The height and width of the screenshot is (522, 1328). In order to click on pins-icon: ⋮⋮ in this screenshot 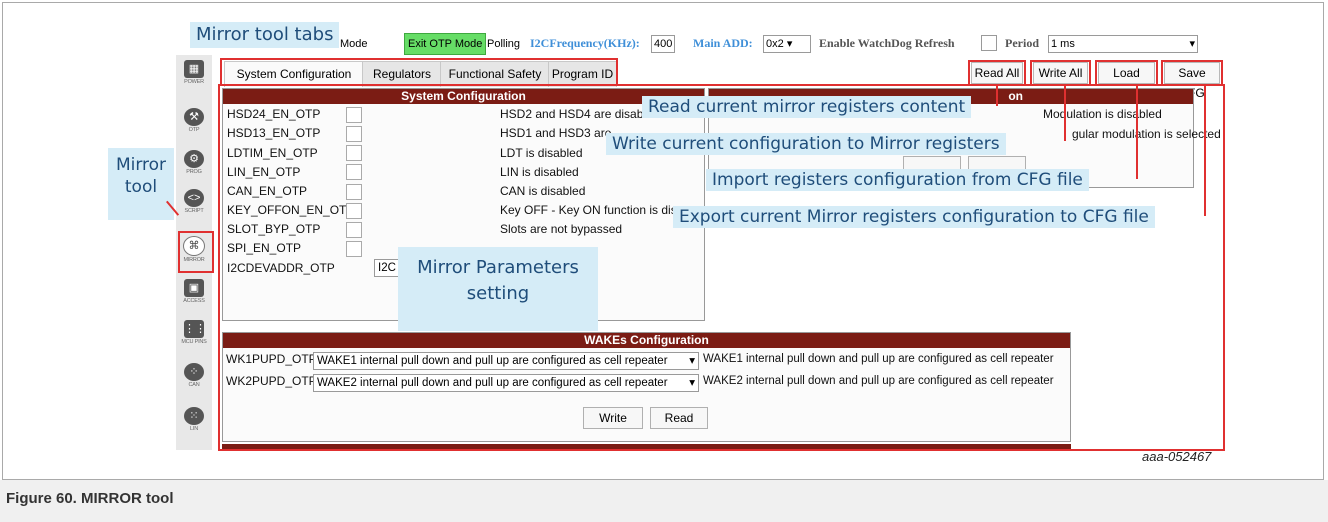, I will do `click(195, 329)`.